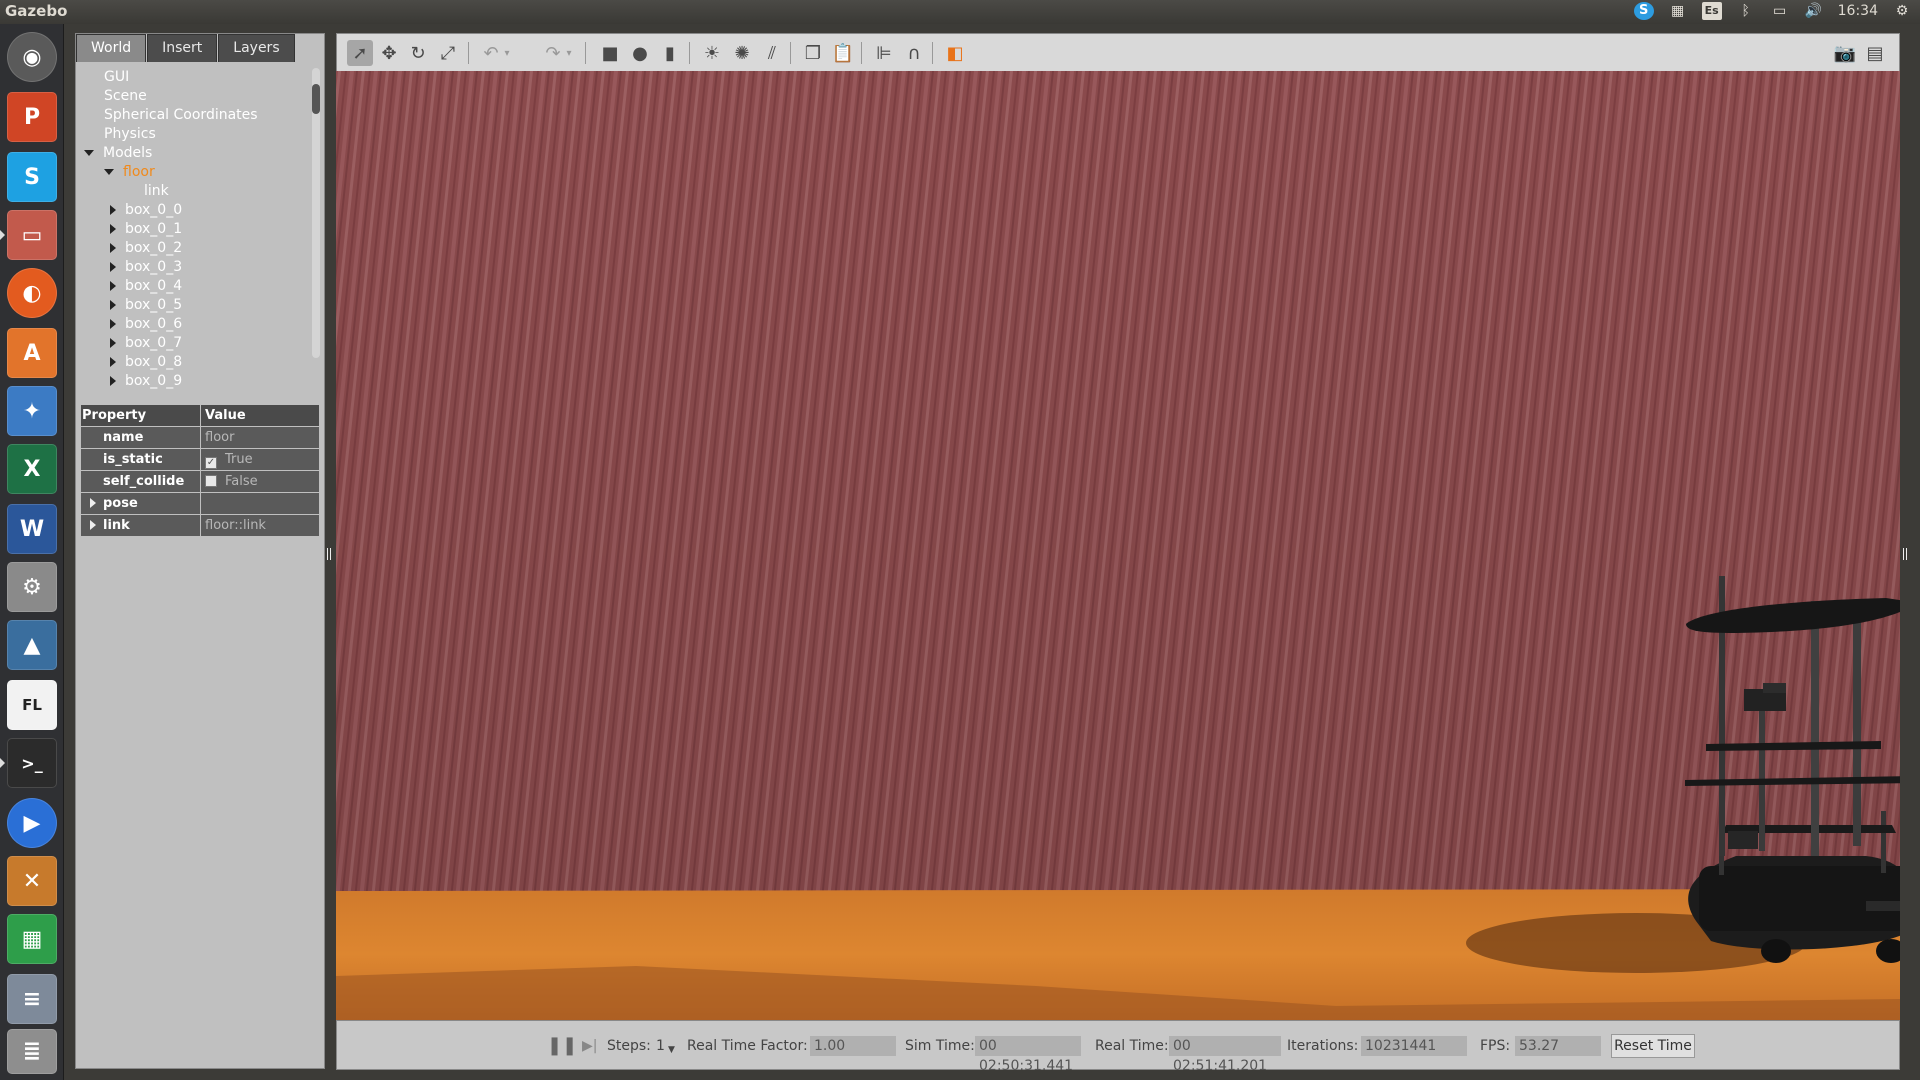 Image resolution: width=1920 pixels, height=1080 pixels. What do you see at coordinates (1746, 11) in the screenshot?
I see `bluetooth-icon: ᛒ` at bounding box center [1746, 11].